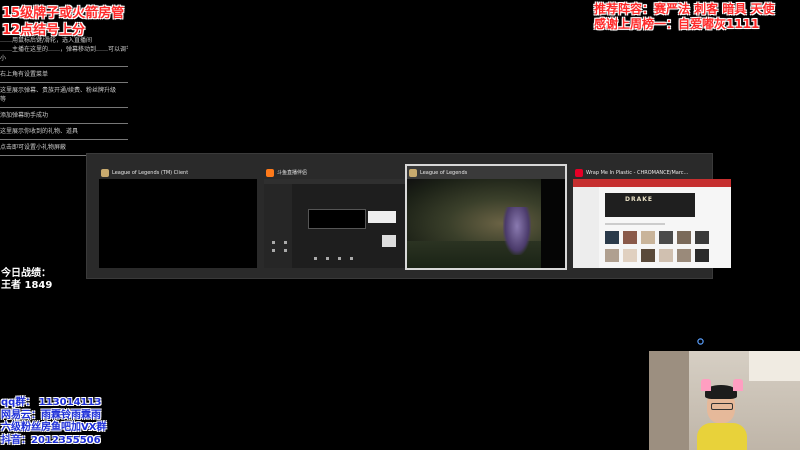  I want to click on window-thumbnail-douyu-companion: 斗鱼直播伴侣, so click(343, 217).